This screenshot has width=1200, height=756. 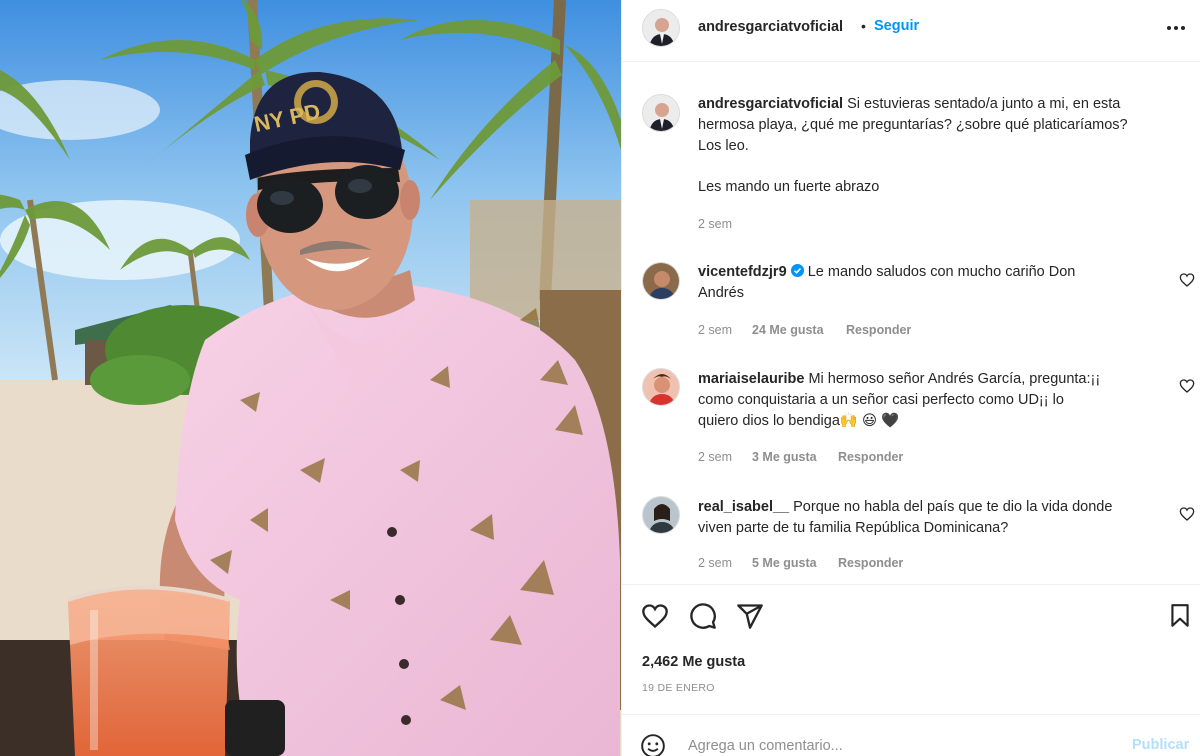 What do you see at coordinates (1160, 745) in the screenshot?
I see `publish-button: Publicar` at bounding box center [1160, 745].